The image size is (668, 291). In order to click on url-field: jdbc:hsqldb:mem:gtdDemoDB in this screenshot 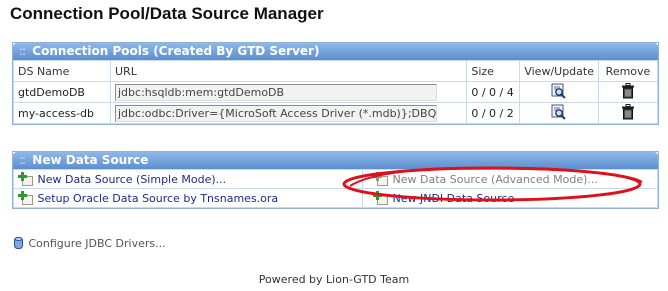, I will do `click(276, 92)`.